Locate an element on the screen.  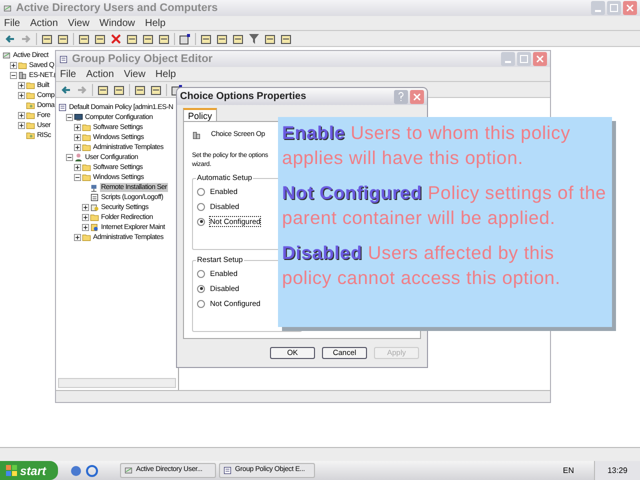
callout-paragraph: Enable Users to whom this policy applies will have this option. is located at coordinates (427, 145).